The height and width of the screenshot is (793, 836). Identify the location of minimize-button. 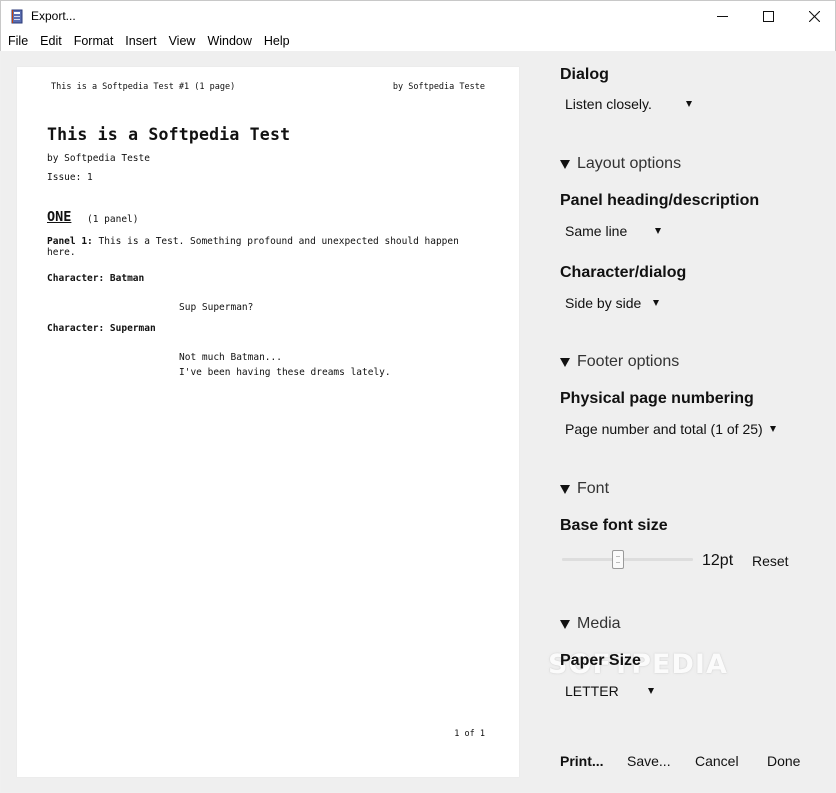
(722, 16).